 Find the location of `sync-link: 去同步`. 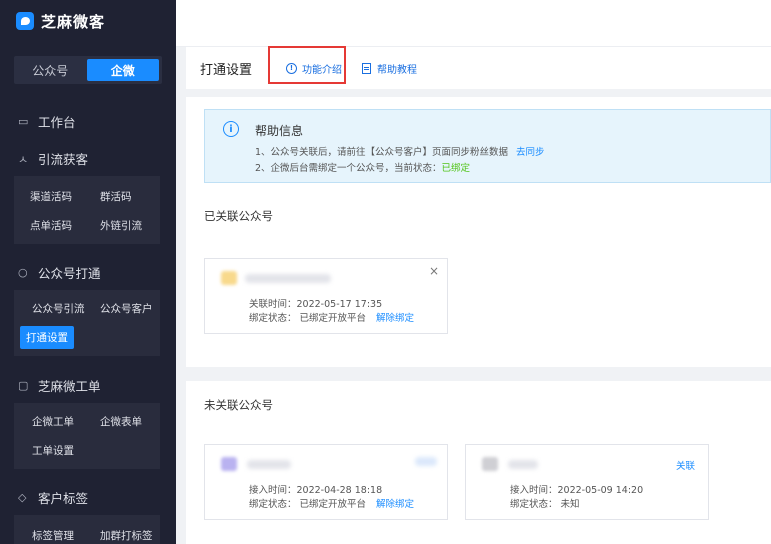

sync-link: 去同步 is located at coordinates (530, 152).